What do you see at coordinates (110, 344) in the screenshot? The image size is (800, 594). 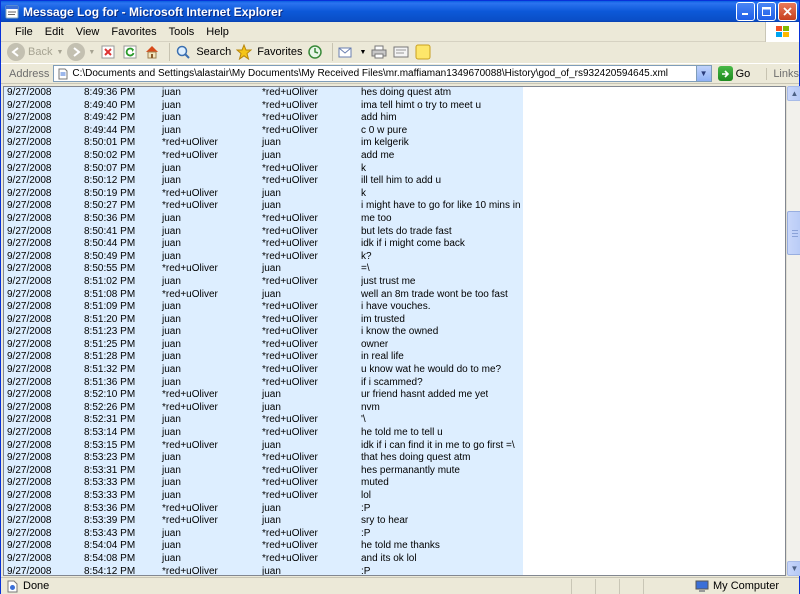 I see `log-time: 8:51:25 PM` at bounding box center [110, 344].